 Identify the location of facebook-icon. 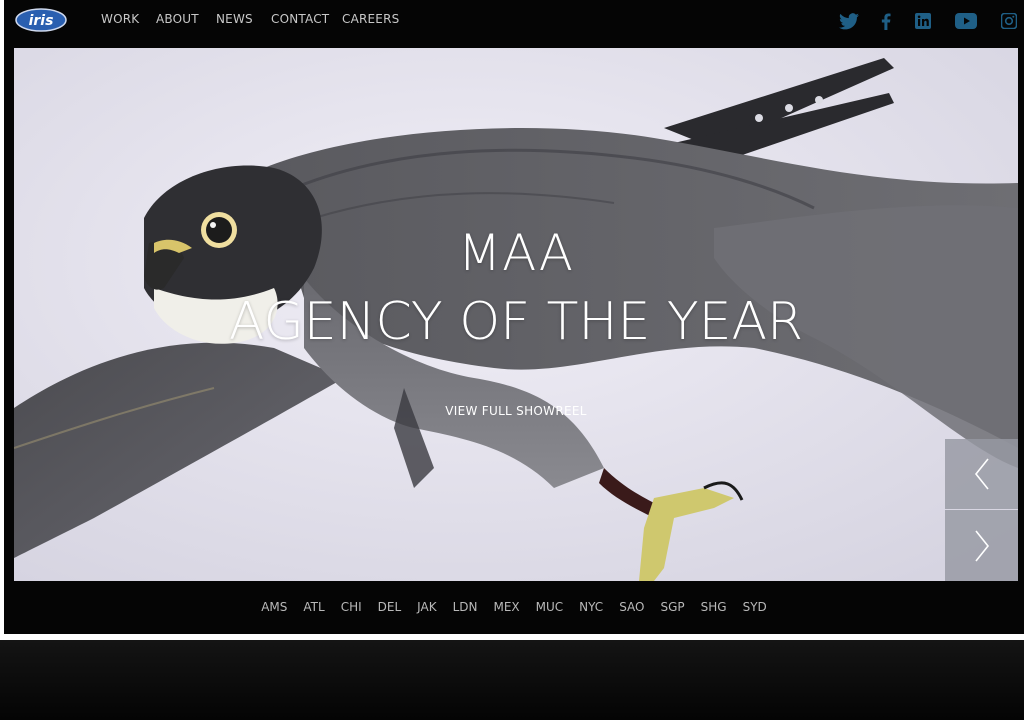
(886, 21).